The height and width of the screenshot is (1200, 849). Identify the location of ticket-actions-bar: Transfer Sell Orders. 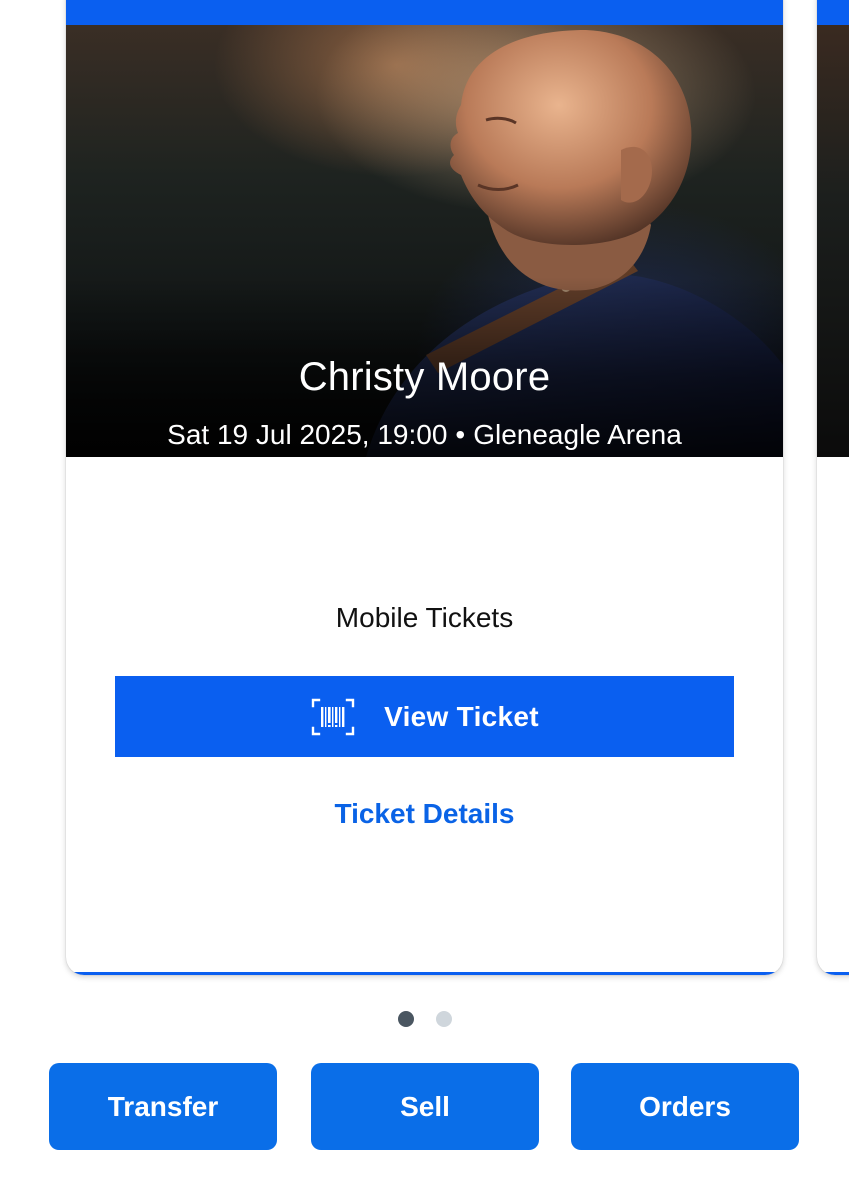
(424, 1106).